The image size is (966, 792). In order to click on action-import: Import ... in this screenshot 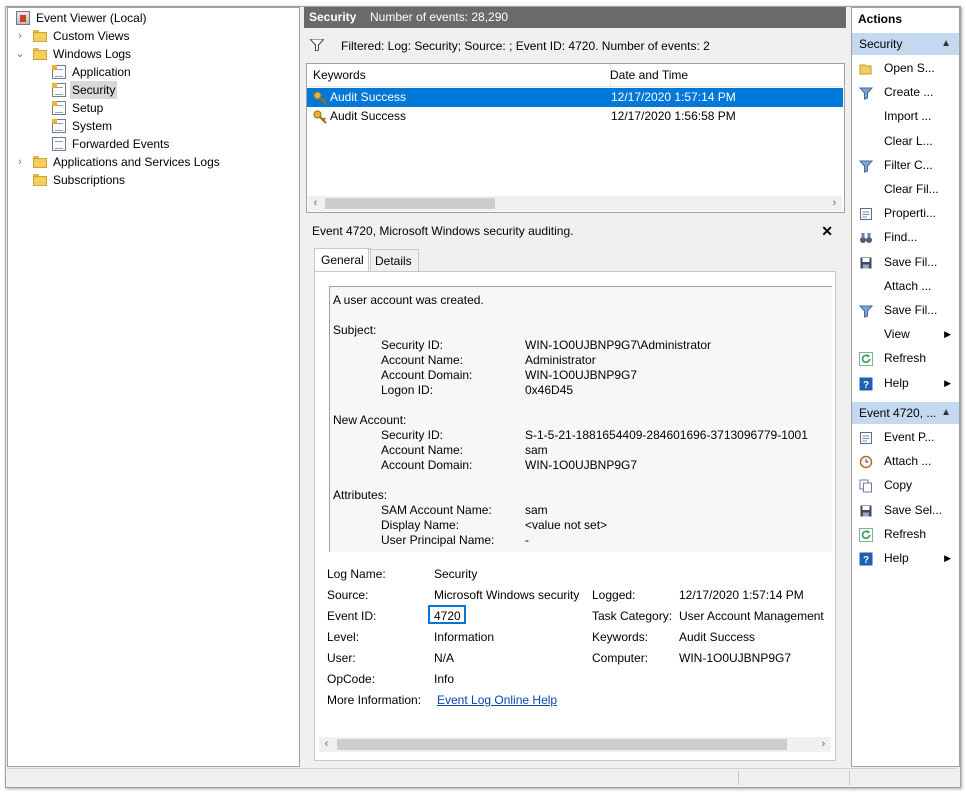, I will do `click(905, 116)`.